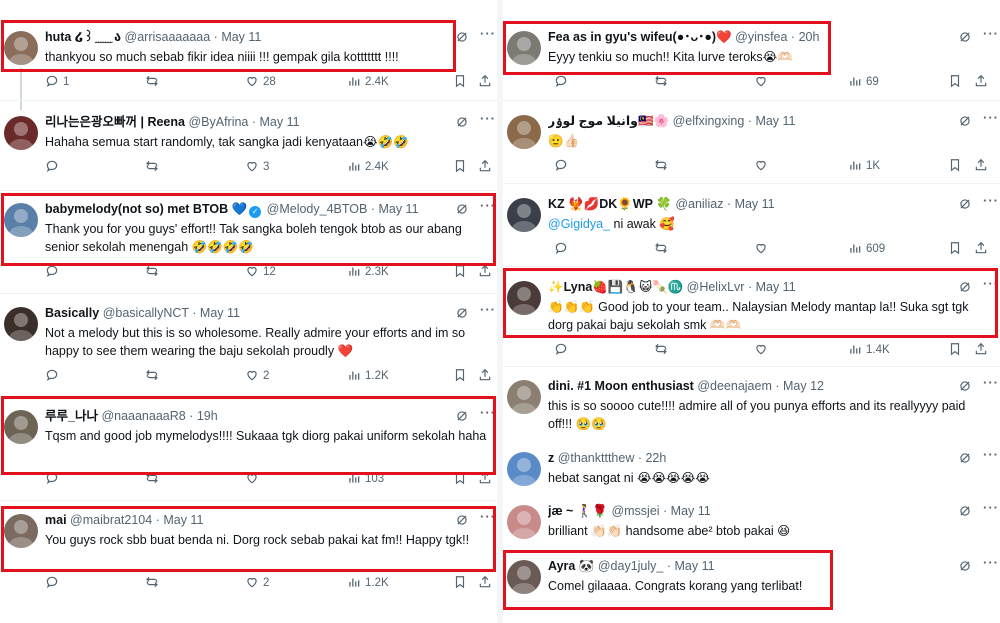 This screenshot has height=623, width=1000. Describe the element at coordinates (631, 566) in the screenshot. I see `user-handle: @day1july_` at that location.